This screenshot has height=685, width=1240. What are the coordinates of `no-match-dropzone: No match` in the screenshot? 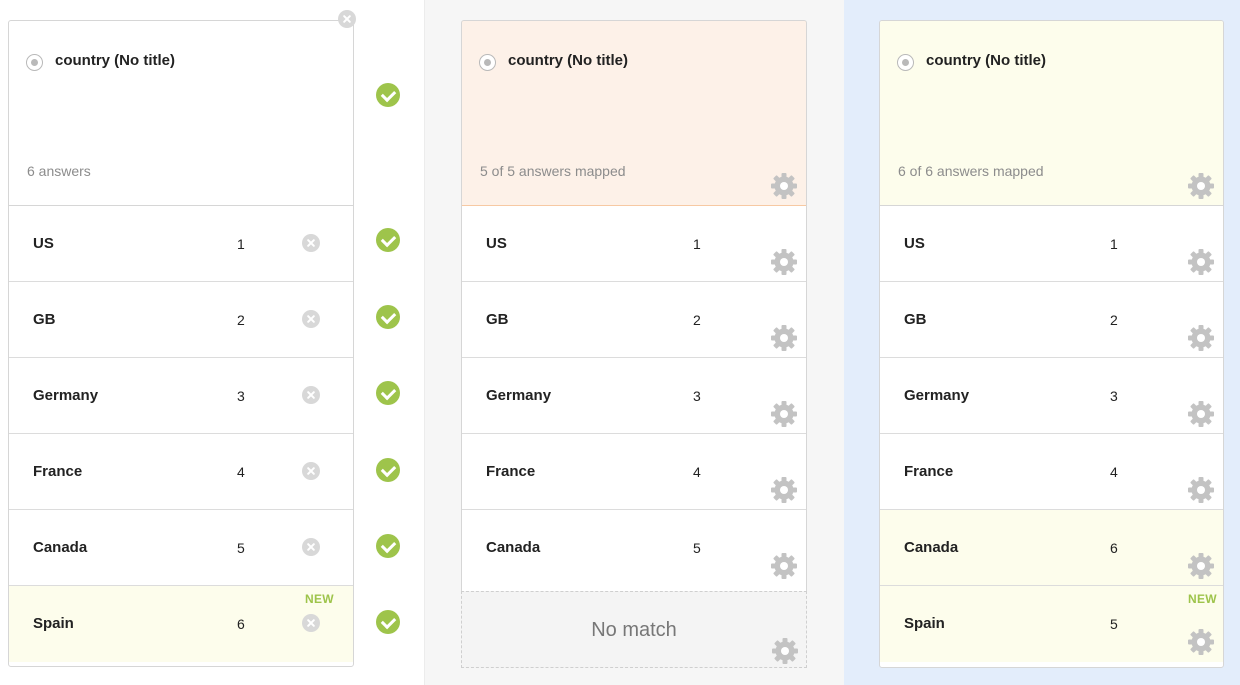 It's located at (634, 629).